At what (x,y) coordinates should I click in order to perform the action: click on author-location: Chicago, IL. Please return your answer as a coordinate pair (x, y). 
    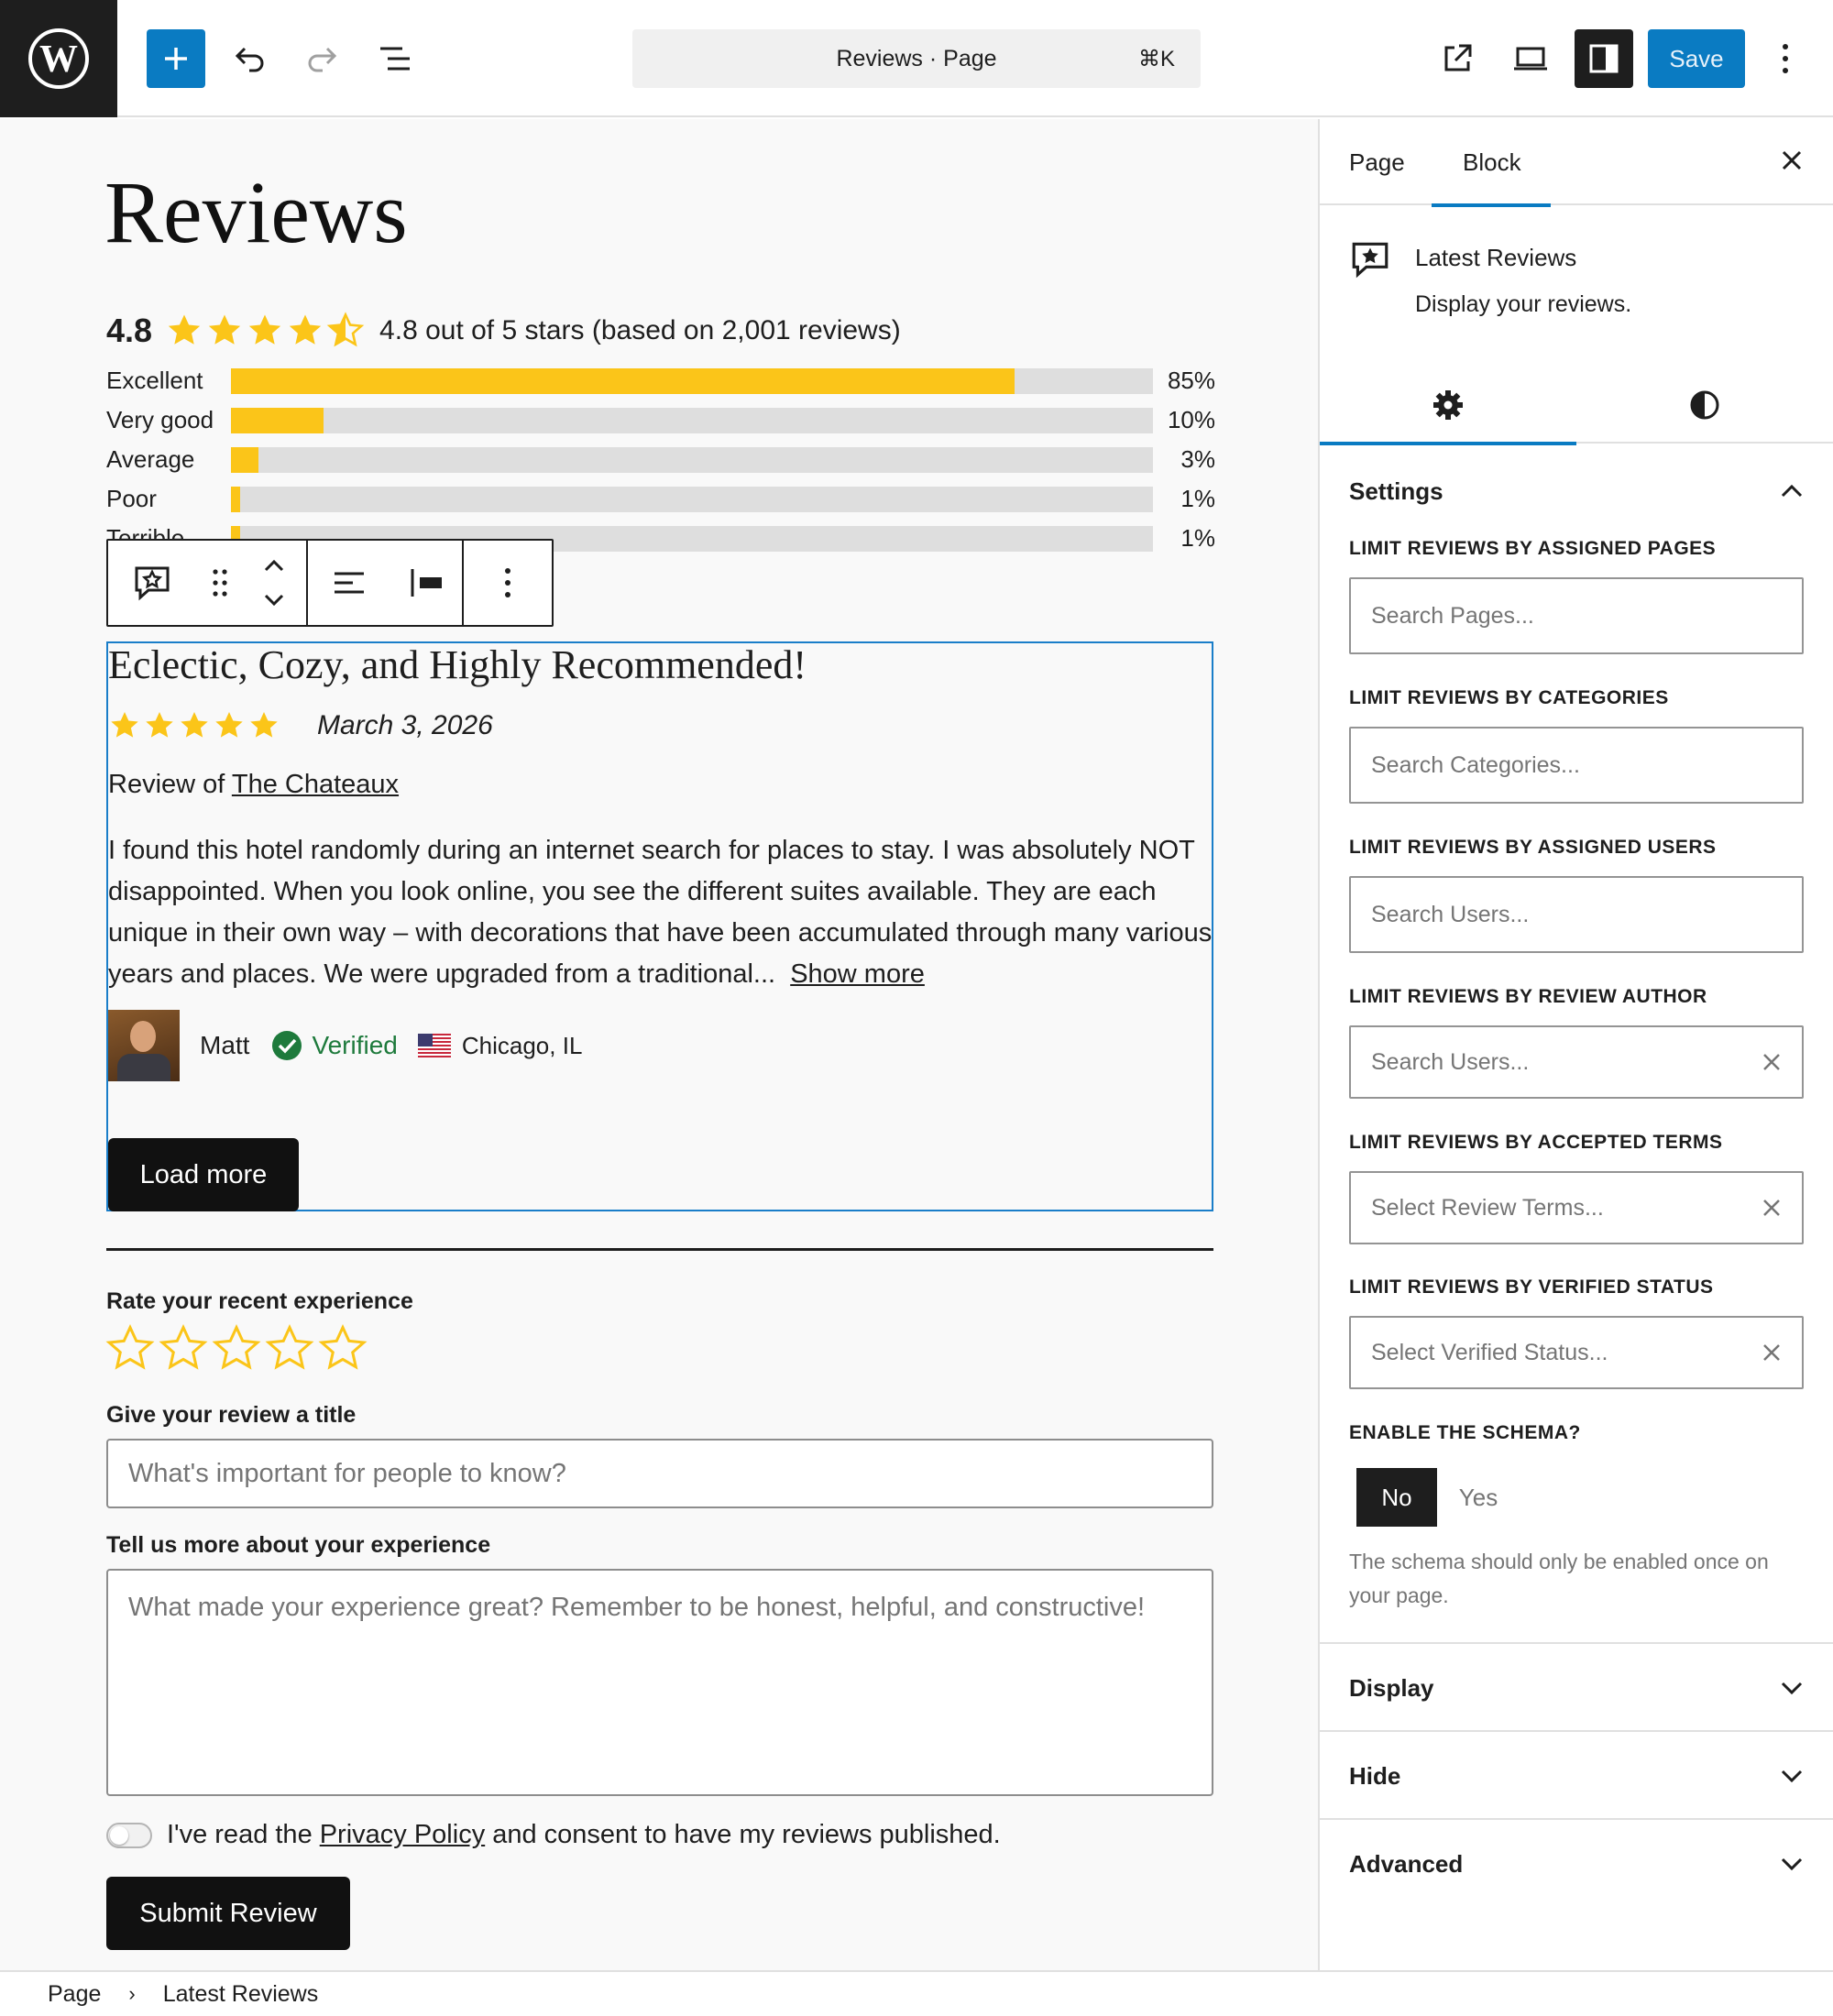
    Looking at the image, I should click on (499, 1046).